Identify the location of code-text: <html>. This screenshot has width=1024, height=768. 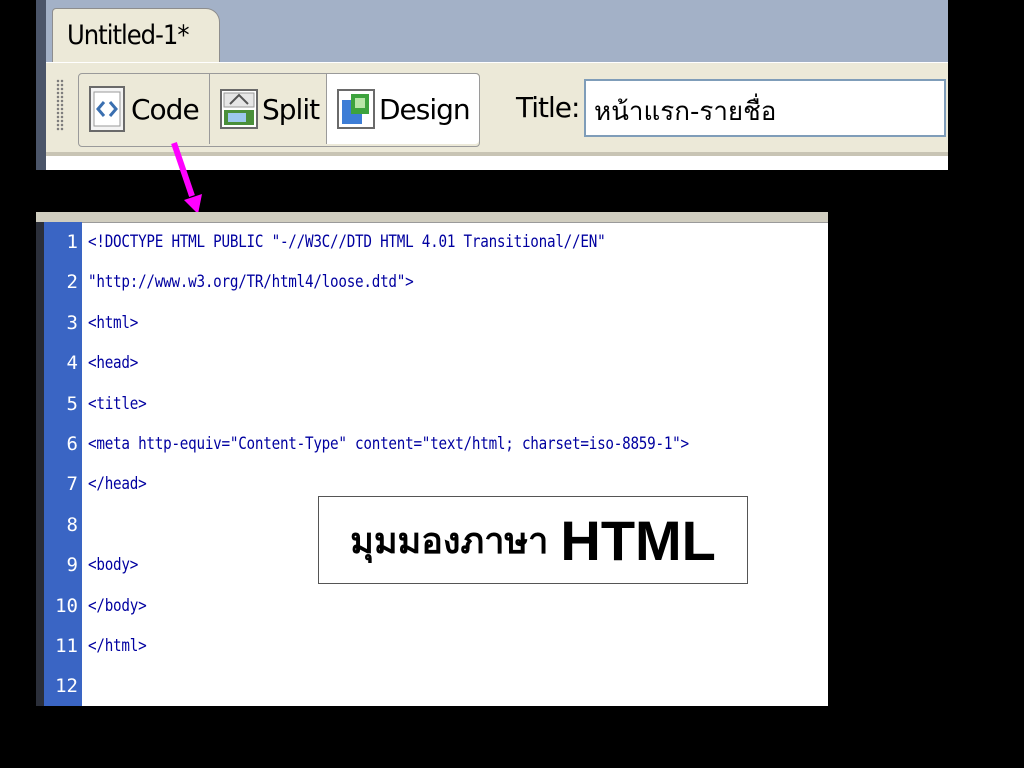
(113, 322).